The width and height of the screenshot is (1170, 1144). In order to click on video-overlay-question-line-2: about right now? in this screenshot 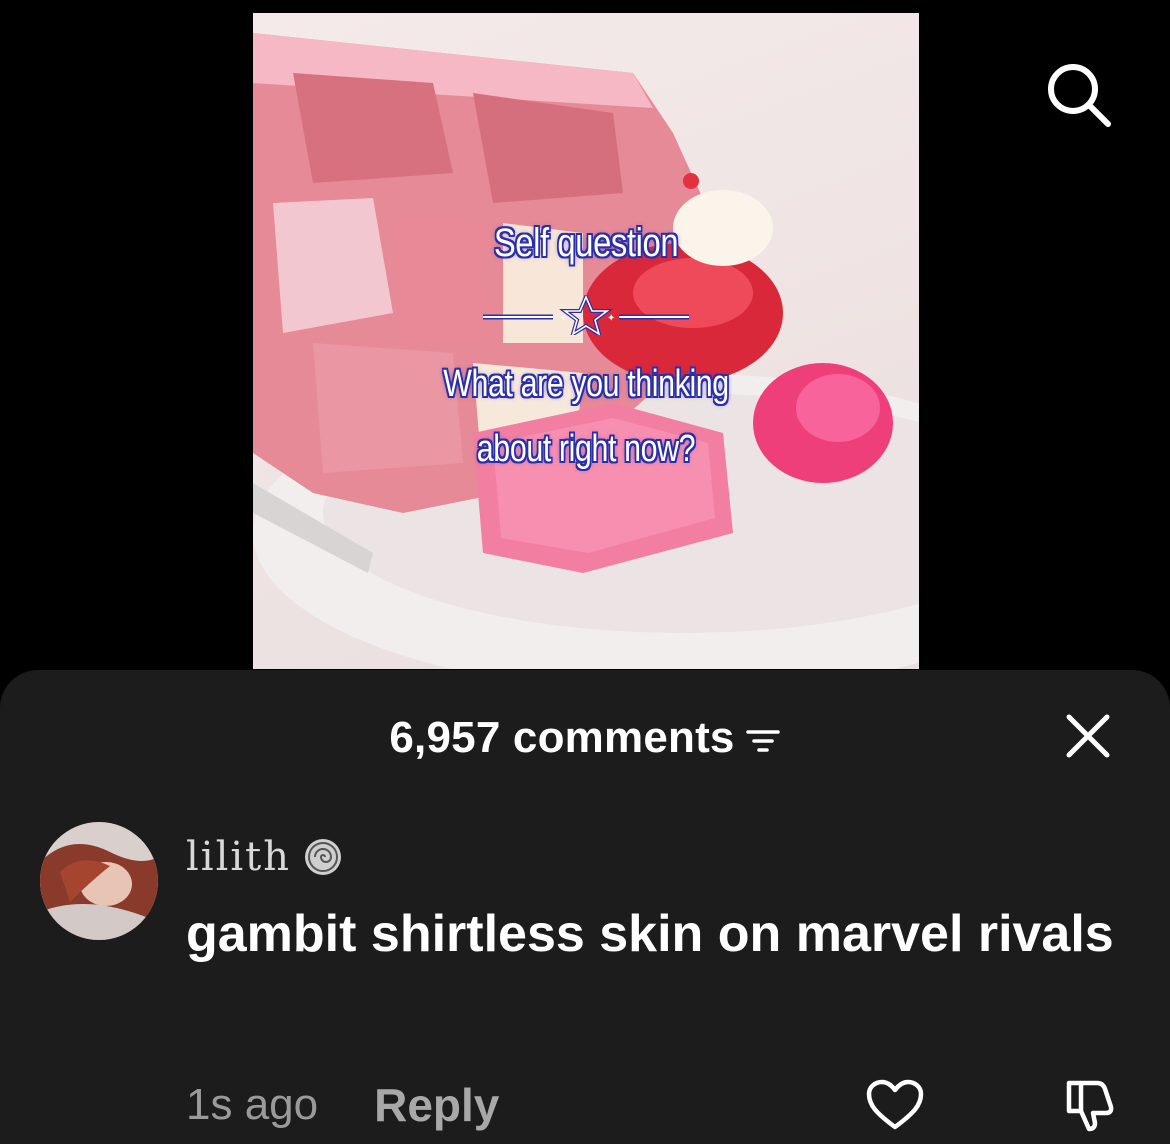, I will do `click(586, 449)`.